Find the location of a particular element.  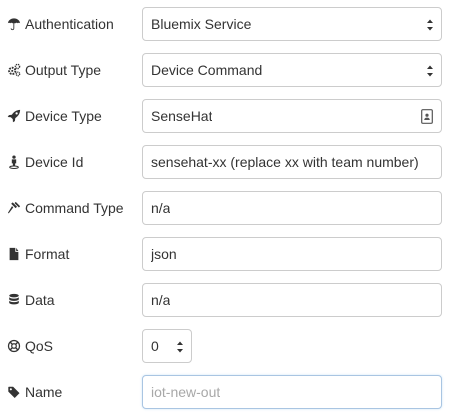

device-type-value: SenseHat is located at coordinates (182, 116).